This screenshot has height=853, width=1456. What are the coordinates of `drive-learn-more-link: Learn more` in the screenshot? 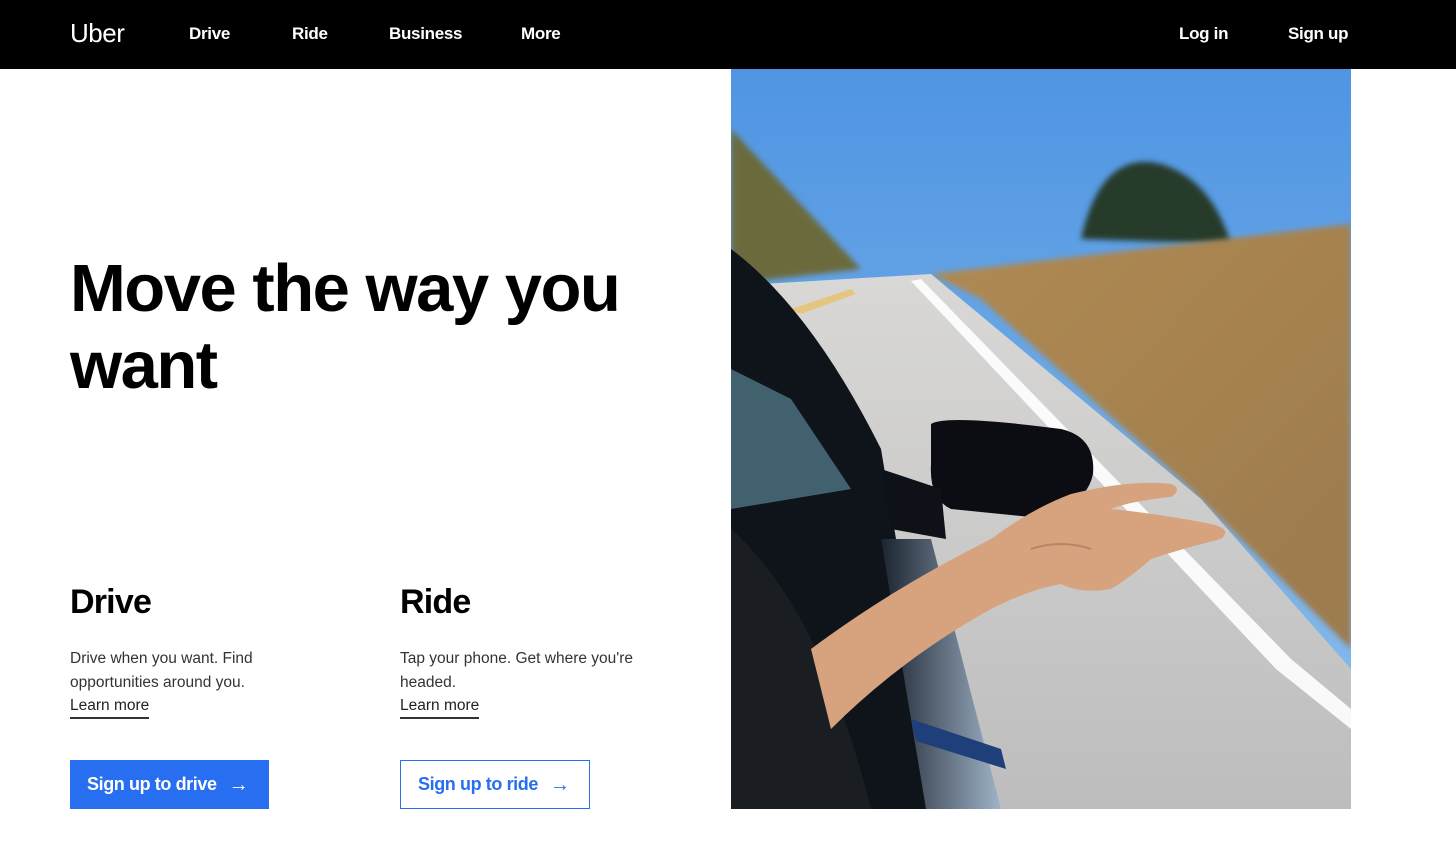 It's located at (110, 707).